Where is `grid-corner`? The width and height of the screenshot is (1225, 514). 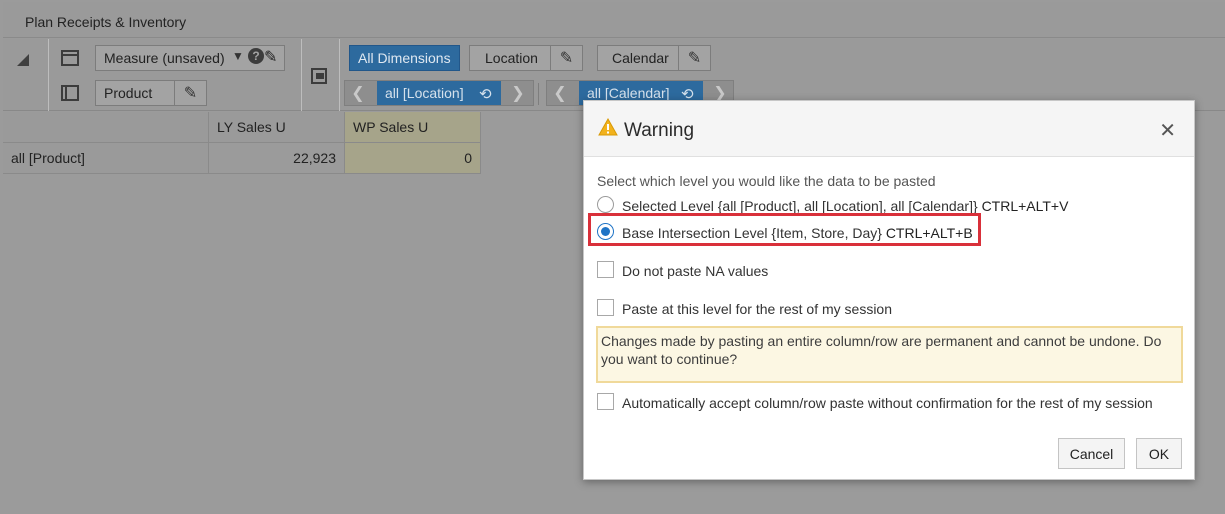 grid-corner is located at coordinates (106, 127).